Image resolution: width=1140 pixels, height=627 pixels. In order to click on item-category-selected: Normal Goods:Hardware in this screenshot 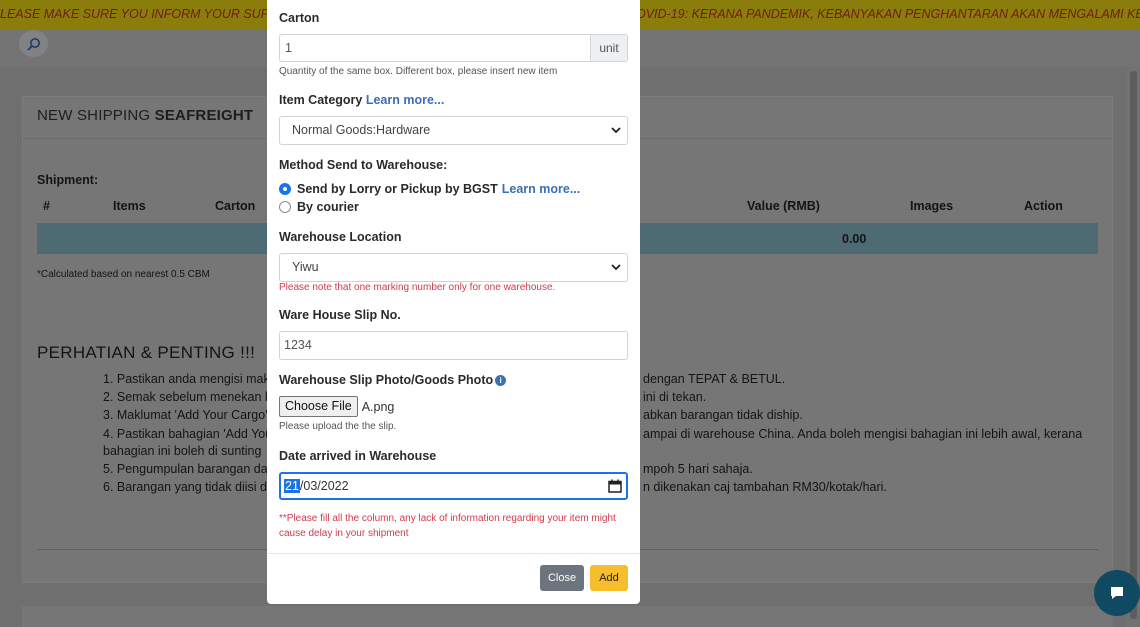, I will do `click(361, 130)`.